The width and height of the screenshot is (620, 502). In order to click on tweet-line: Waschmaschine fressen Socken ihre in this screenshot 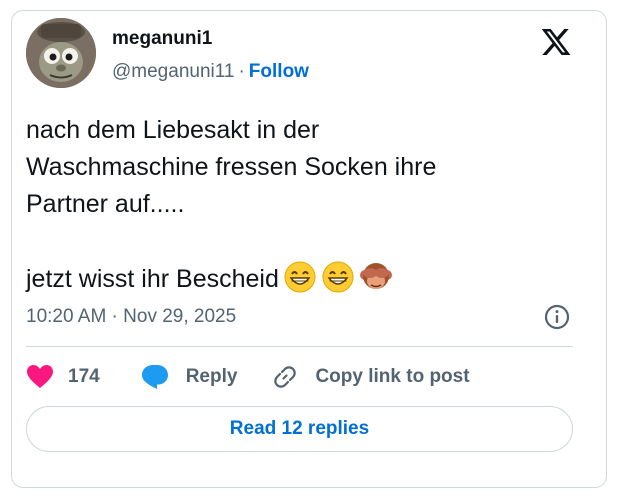, I will do `click(231, 167)`.